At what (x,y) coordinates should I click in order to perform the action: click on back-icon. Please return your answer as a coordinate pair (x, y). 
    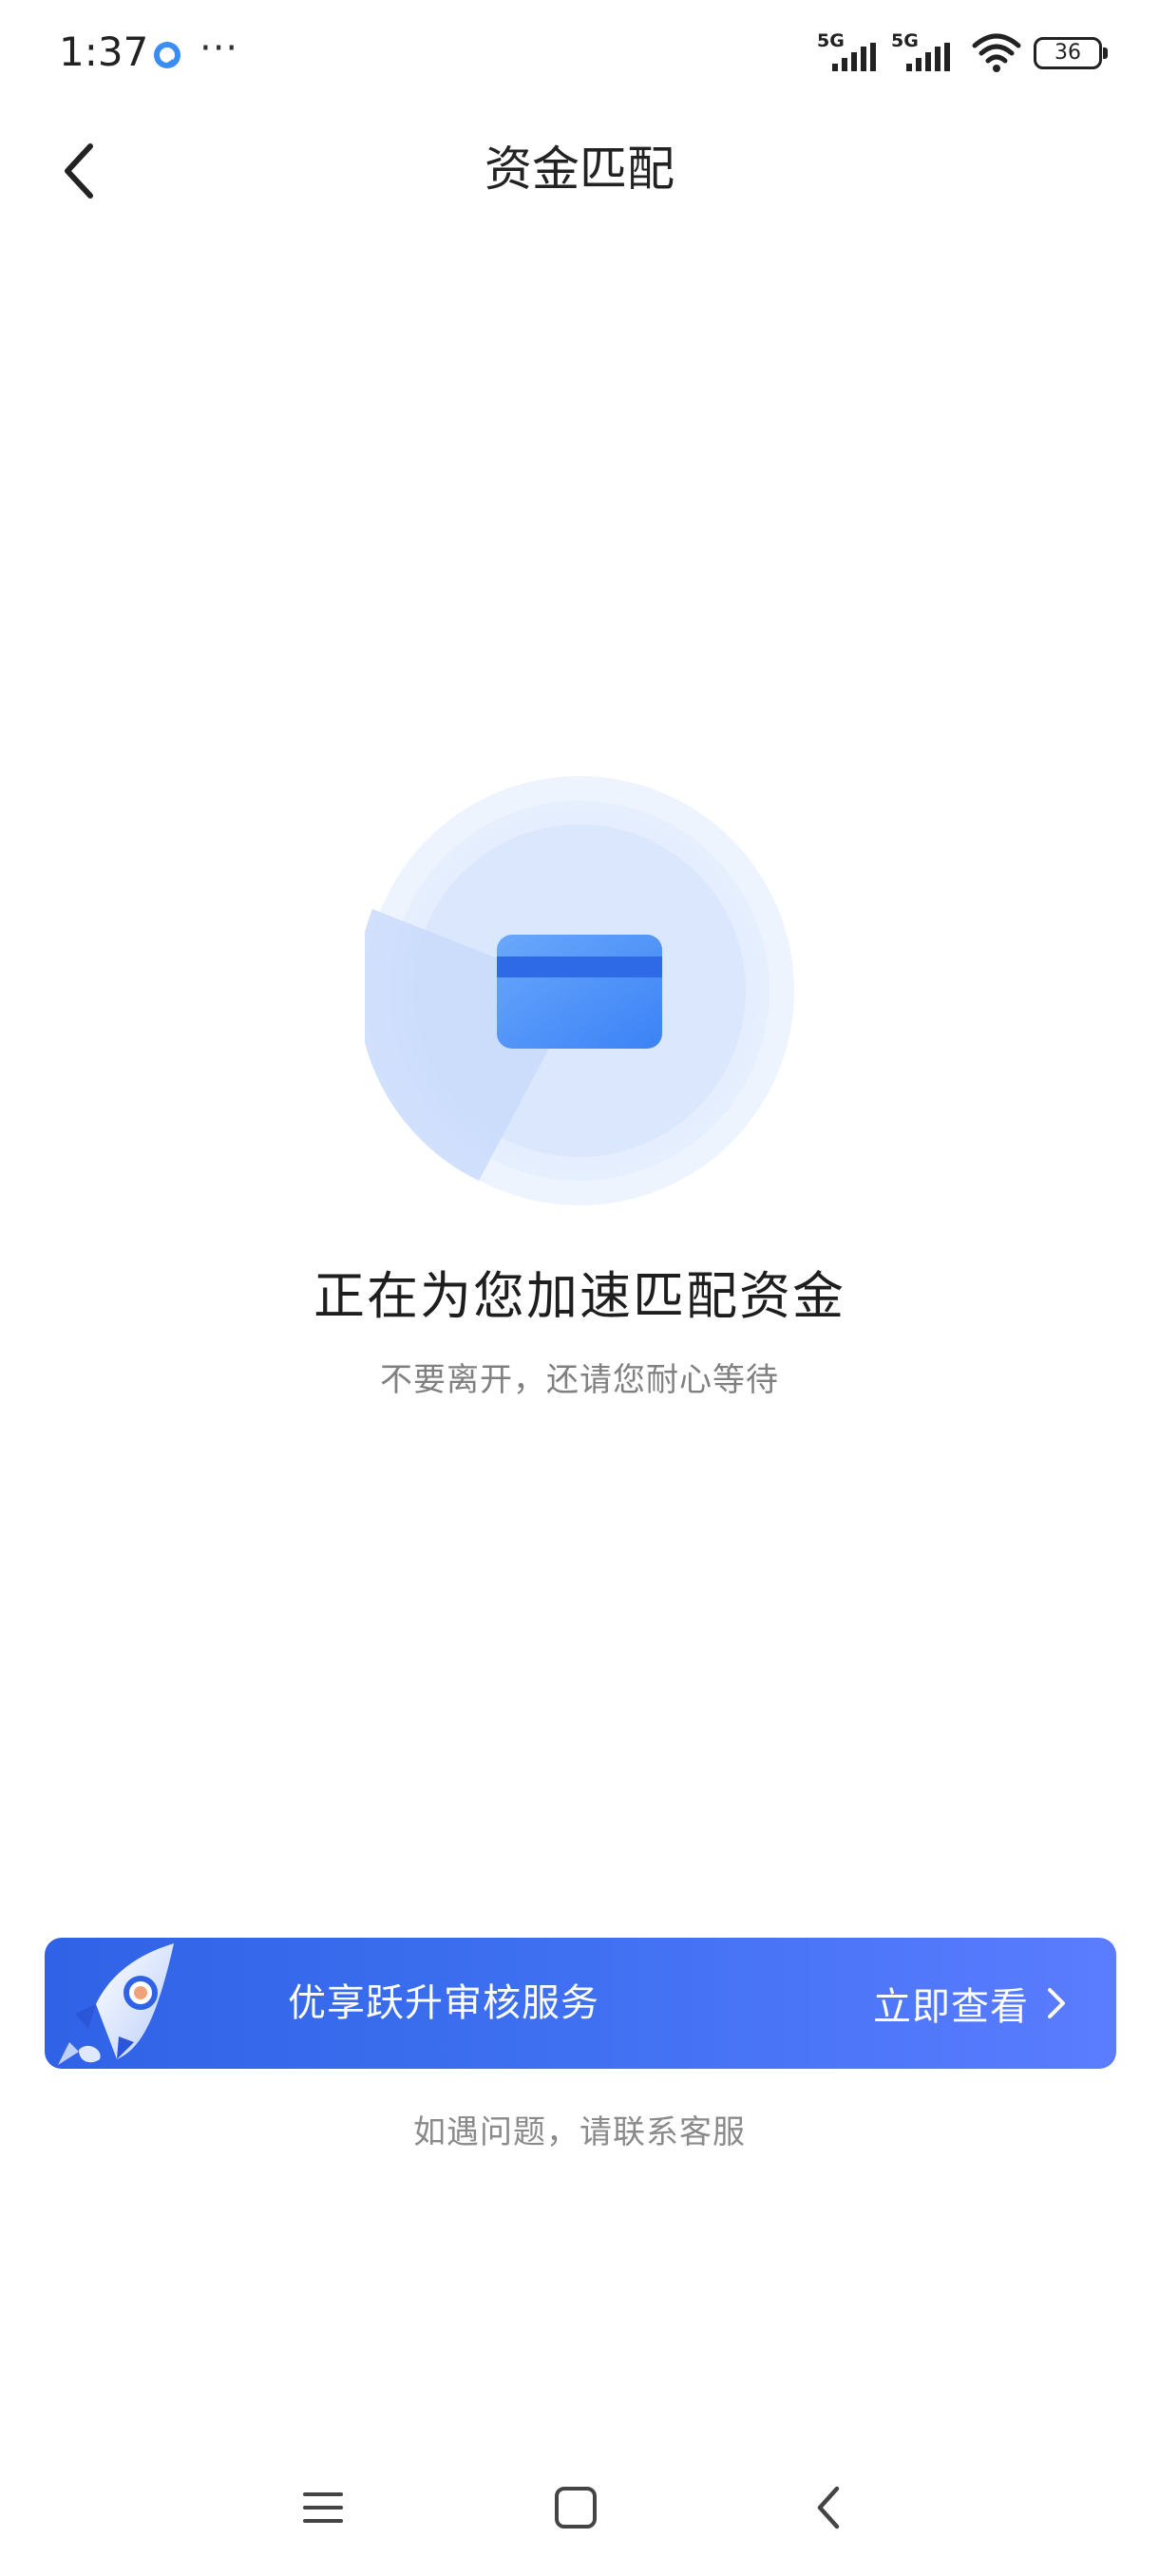
    Looking at the image, I should click on (828, 2508).